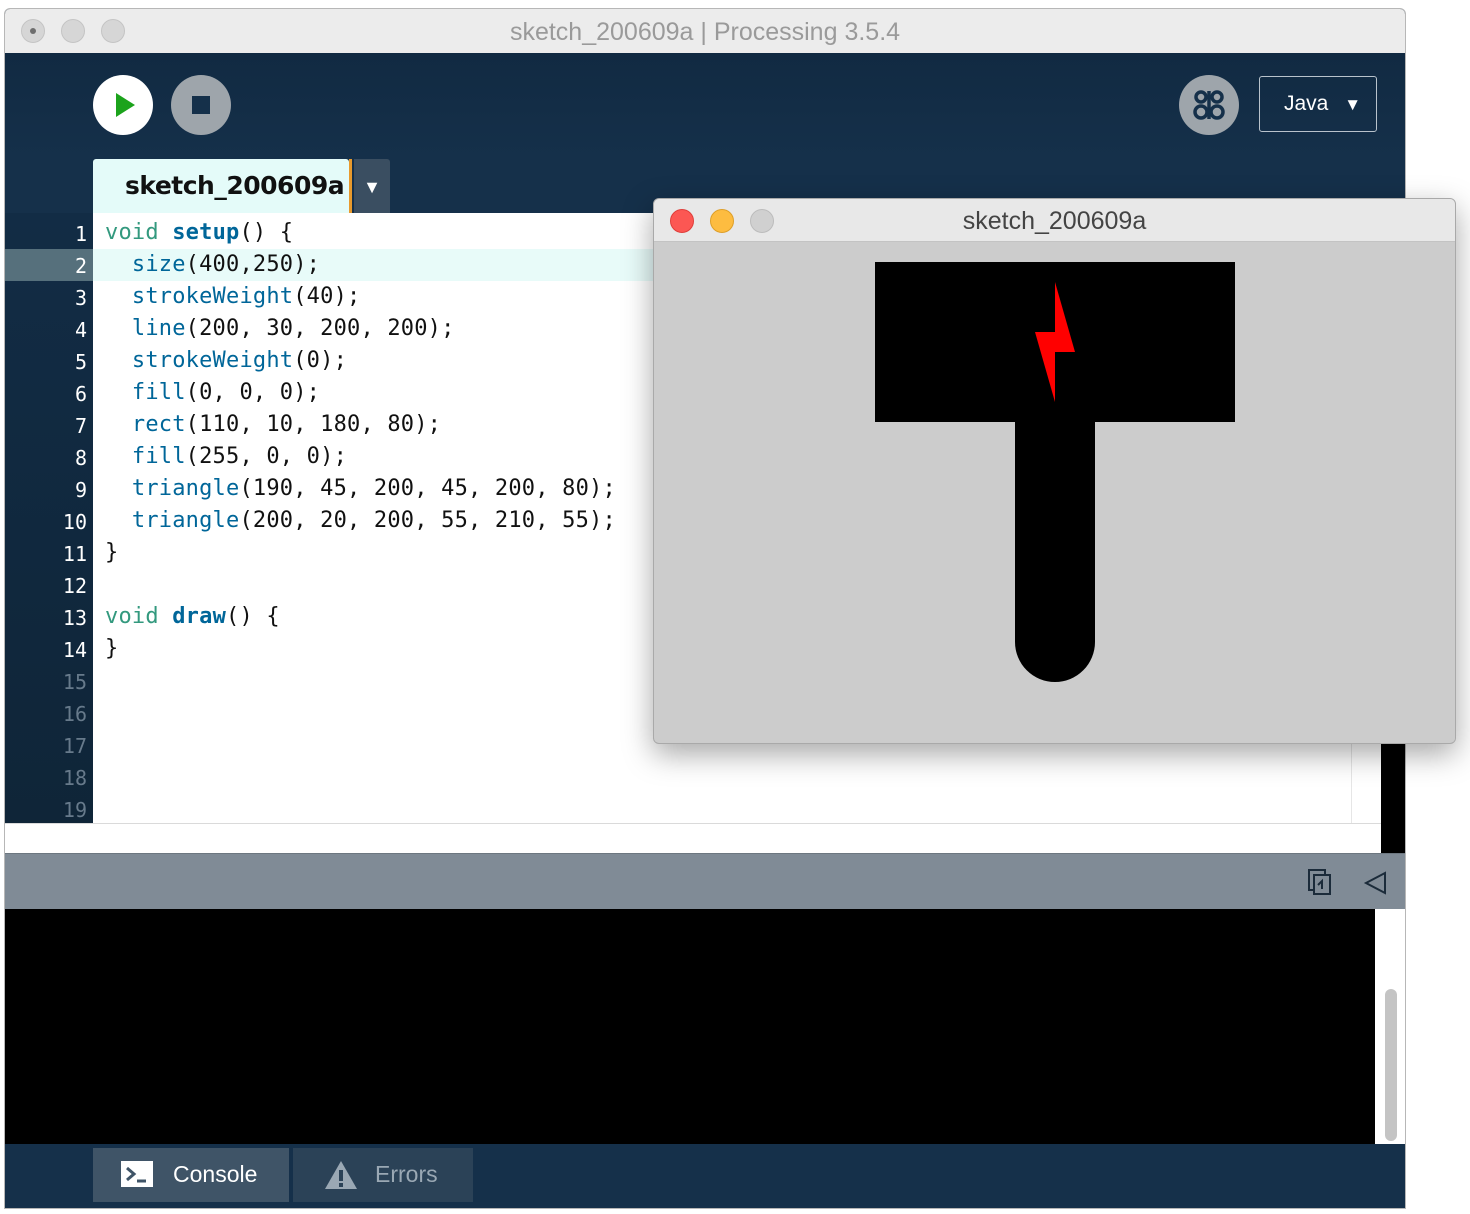  I want to click on line-number: 18, so click(74, 778).